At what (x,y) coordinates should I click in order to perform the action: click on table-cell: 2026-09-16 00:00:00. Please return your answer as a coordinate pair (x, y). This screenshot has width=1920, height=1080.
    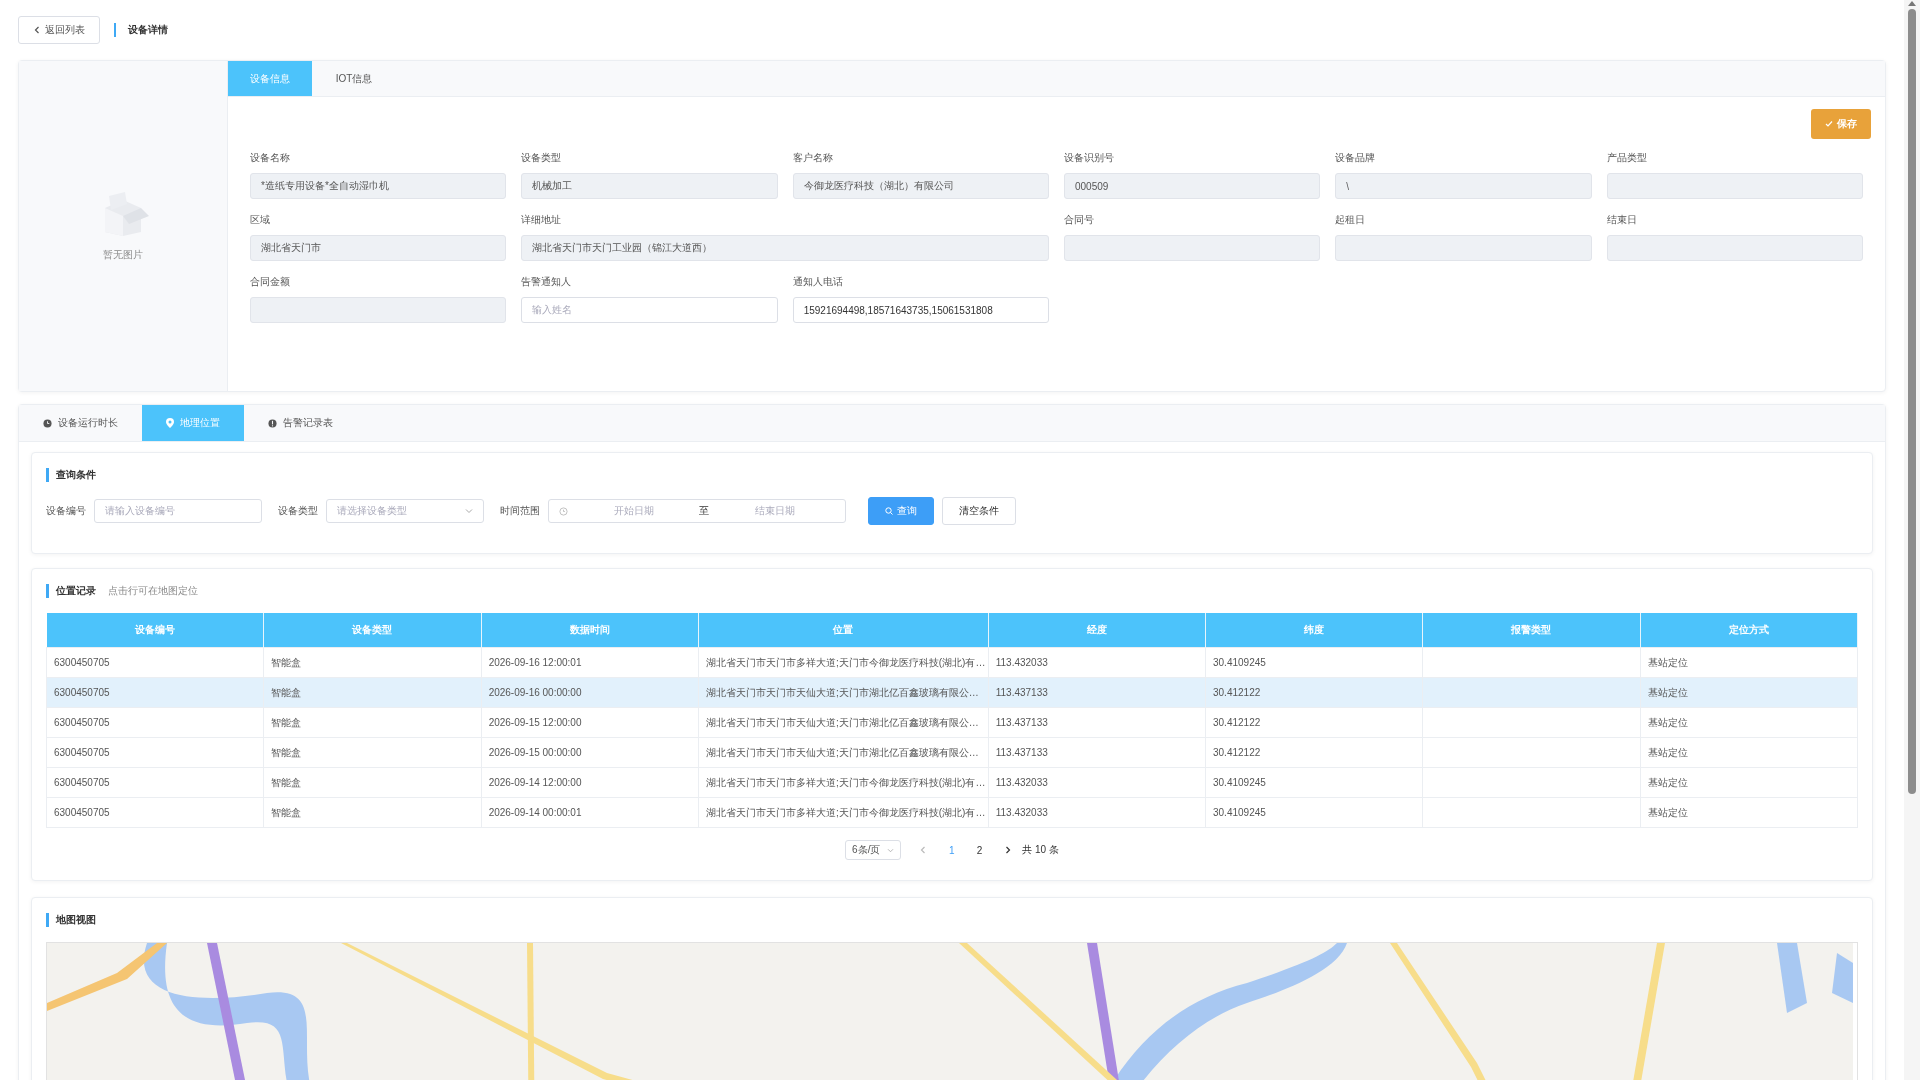
    Looking at the image, I should click on (590, 692).